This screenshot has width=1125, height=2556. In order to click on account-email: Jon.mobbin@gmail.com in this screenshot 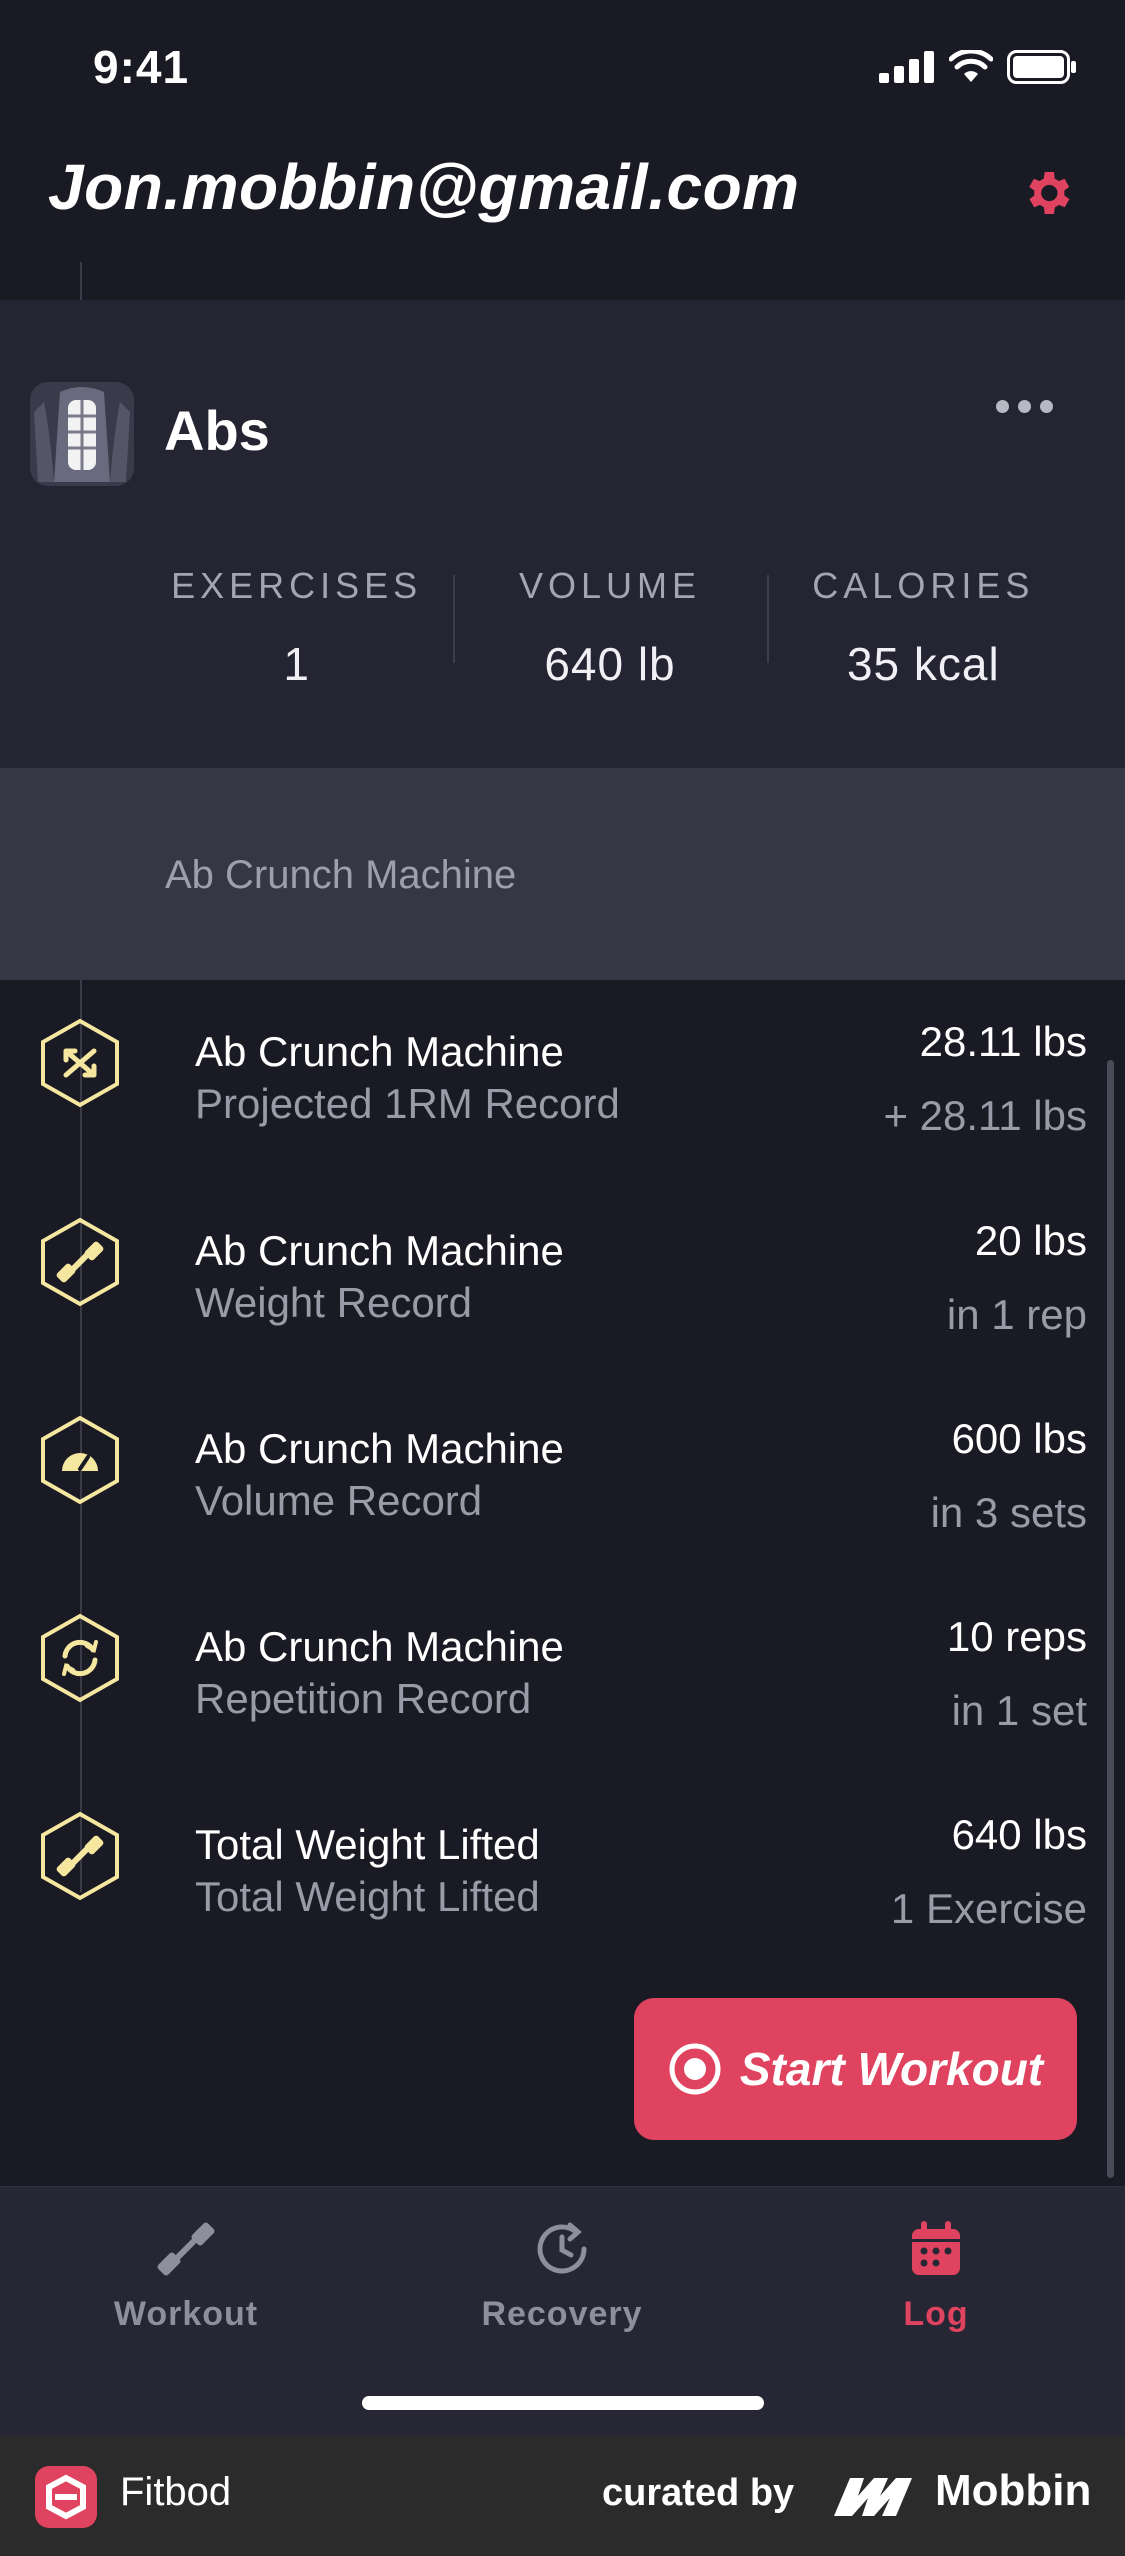, I will do `click(424, 187)`.